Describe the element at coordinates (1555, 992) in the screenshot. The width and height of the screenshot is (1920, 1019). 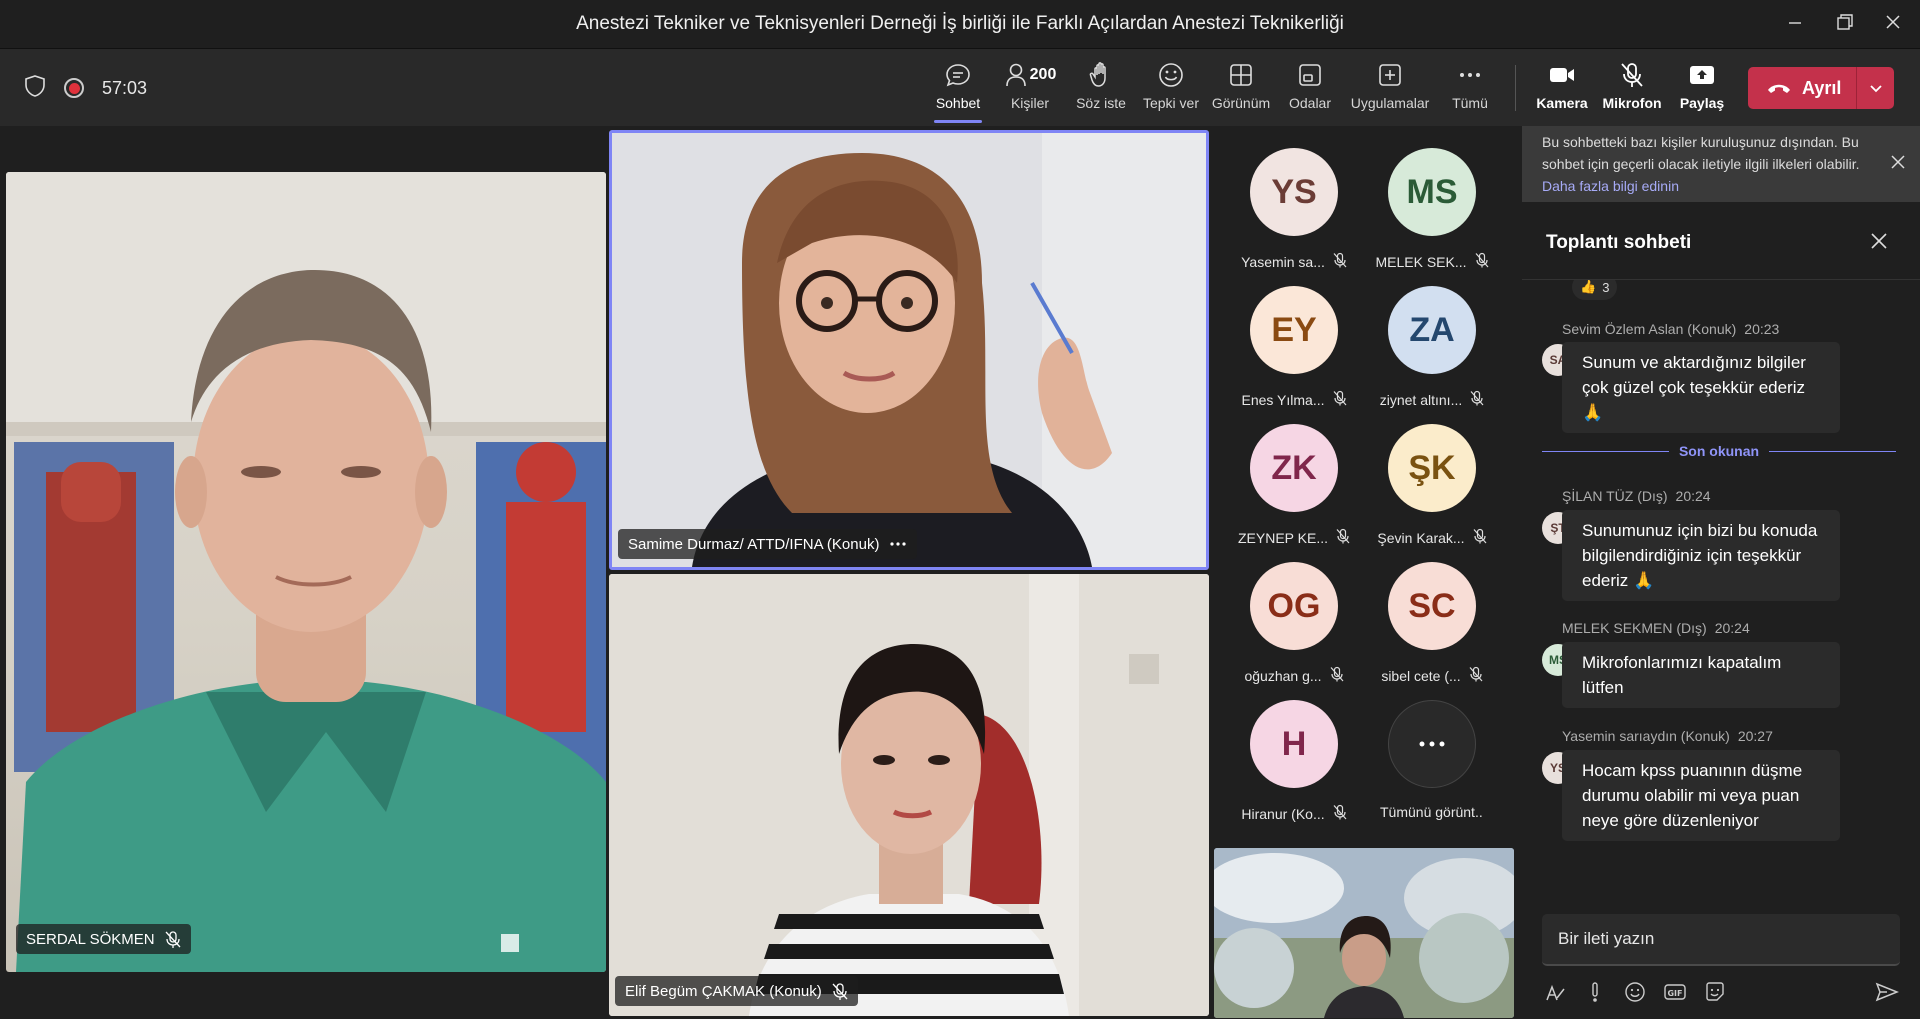
I see `format-button` at that location.